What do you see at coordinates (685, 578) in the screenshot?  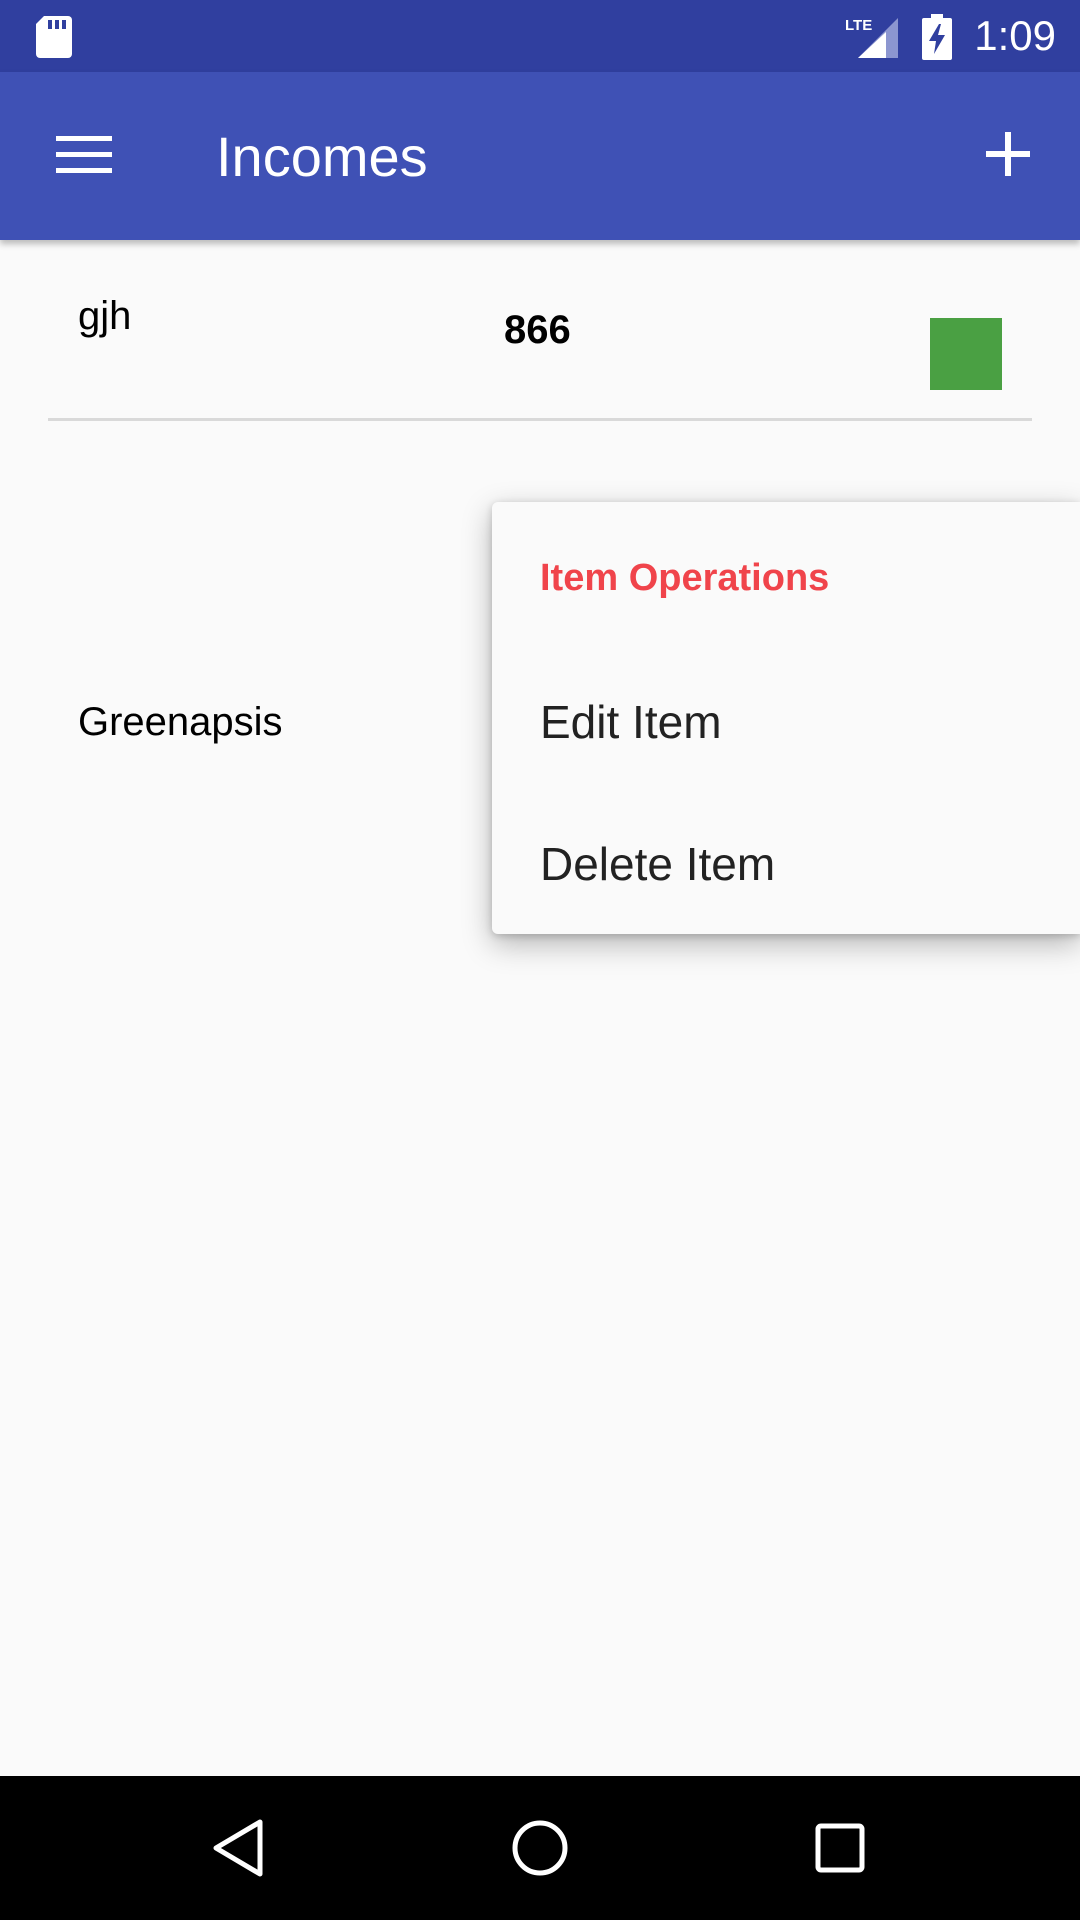 I see `menu-title: Item Operations` at bounding box center [685, 578].